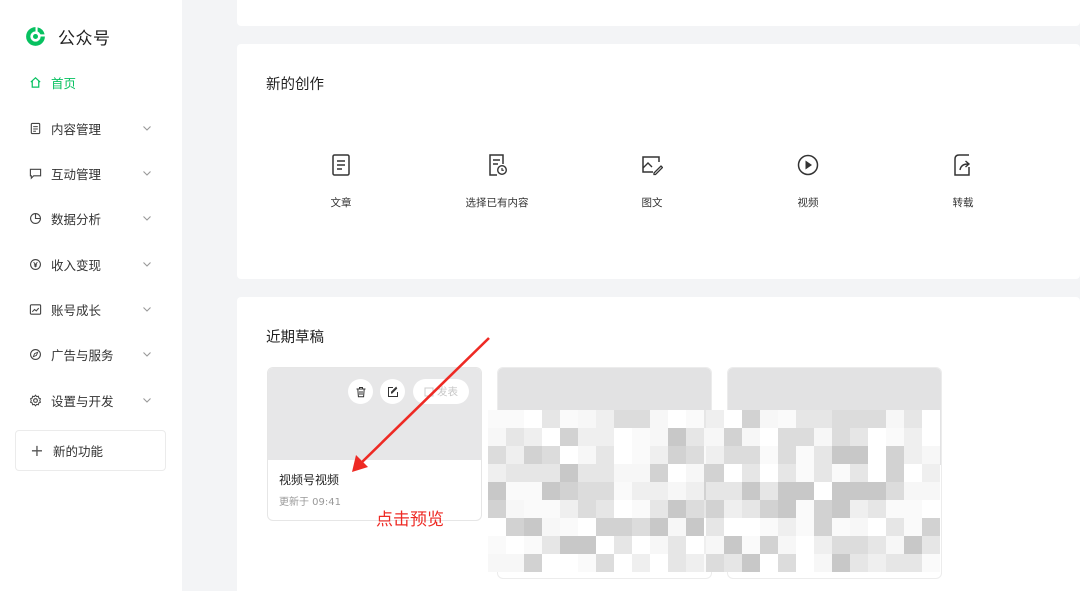  I want to click on create-repost-button: 转载, so click(963, 181).